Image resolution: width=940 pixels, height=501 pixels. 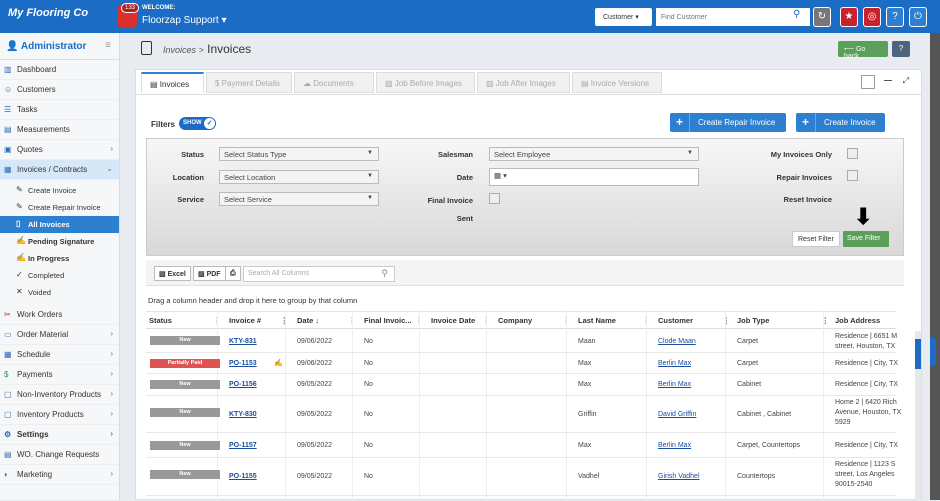 What do you see at coordinates (233, 273) in the screenshot?
I see `print-button: ⎙` at bounding box center [233, 273].